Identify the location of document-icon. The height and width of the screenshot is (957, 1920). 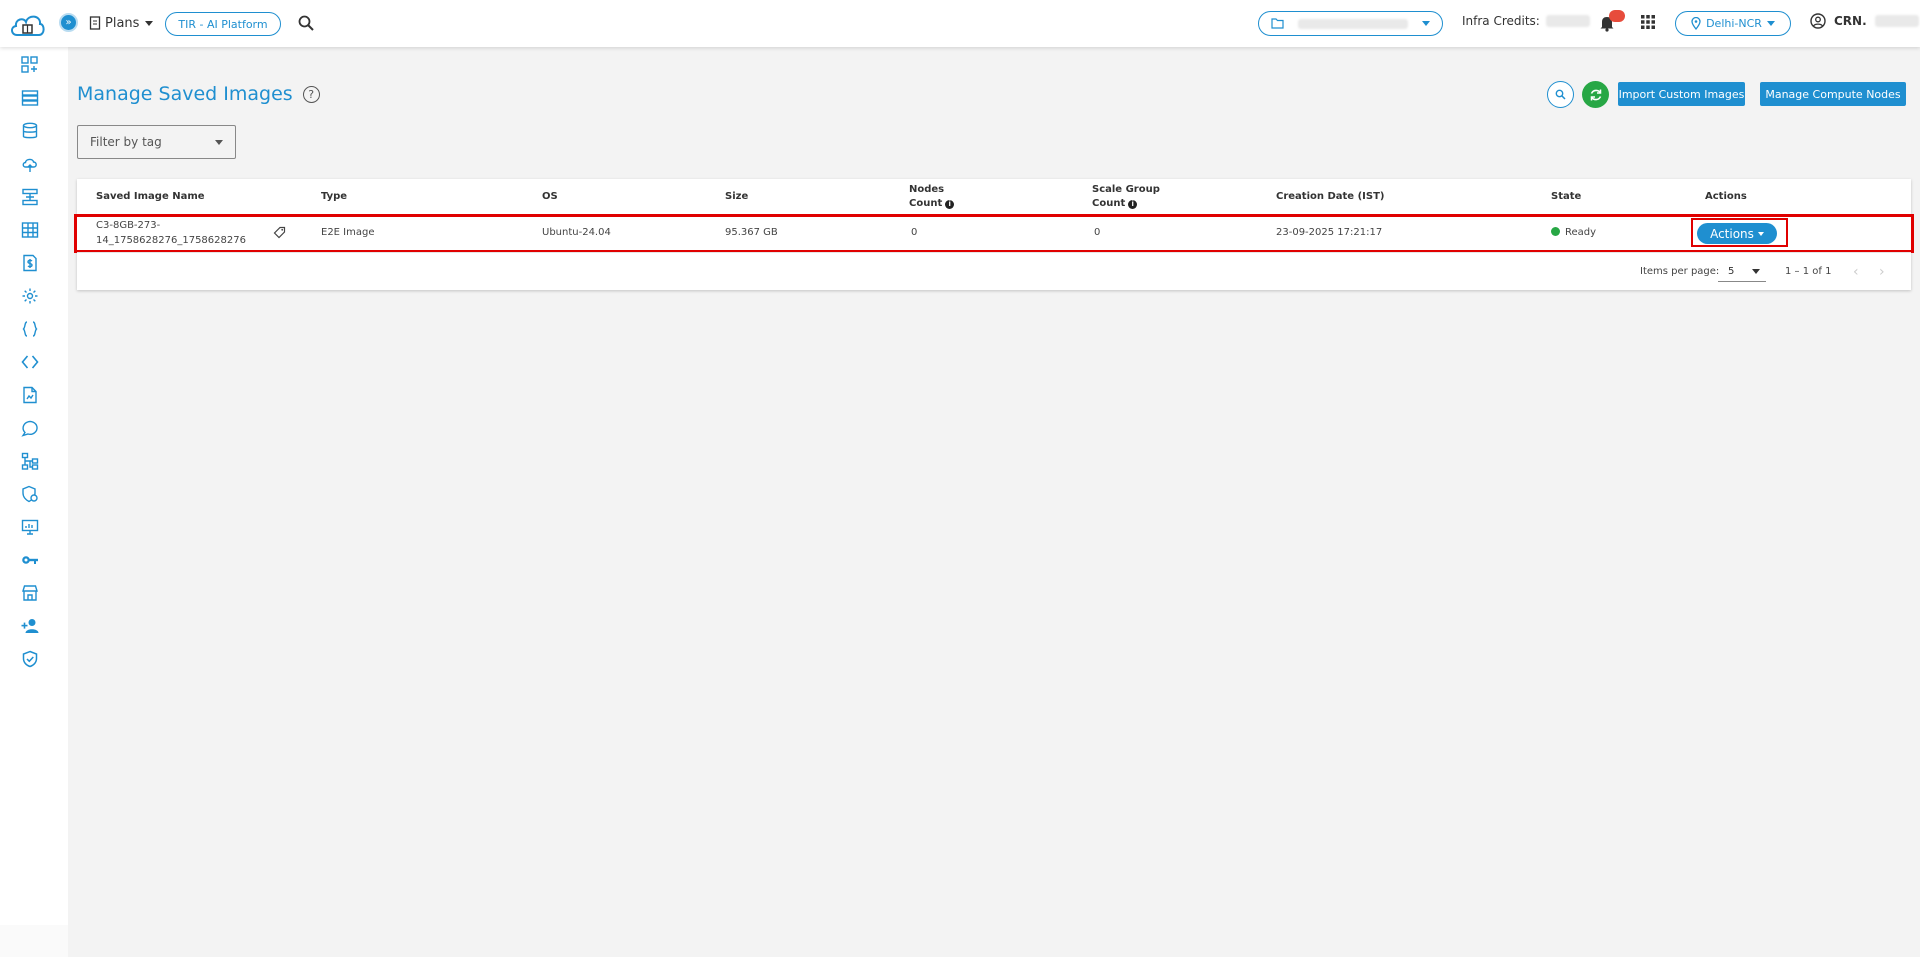
(30, 395).